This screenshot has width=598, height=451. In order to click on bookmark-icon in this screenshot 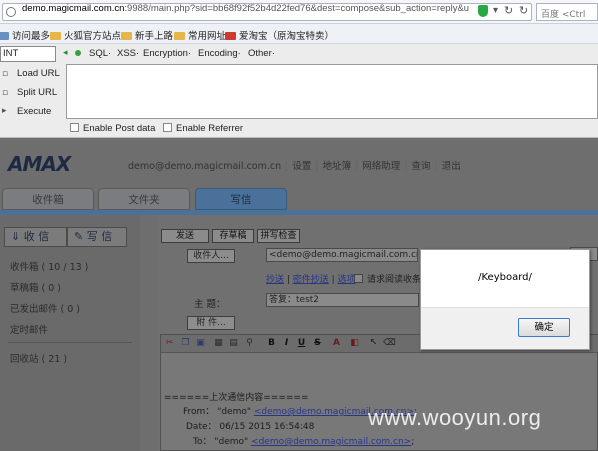, I will do `click(4, 36)`.